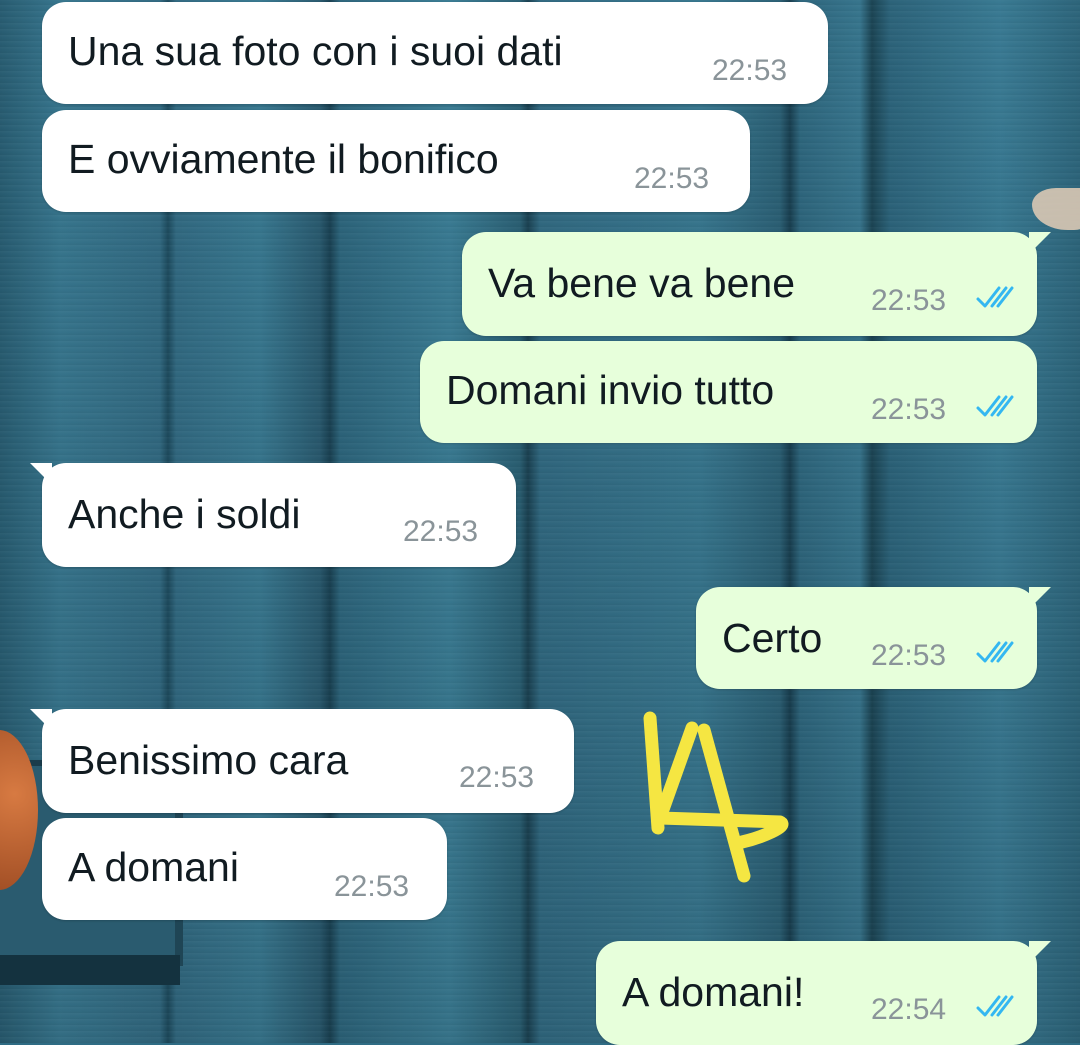  I want to click on message-bubble-outgoing: Certo 22:53, so click(873, 638).